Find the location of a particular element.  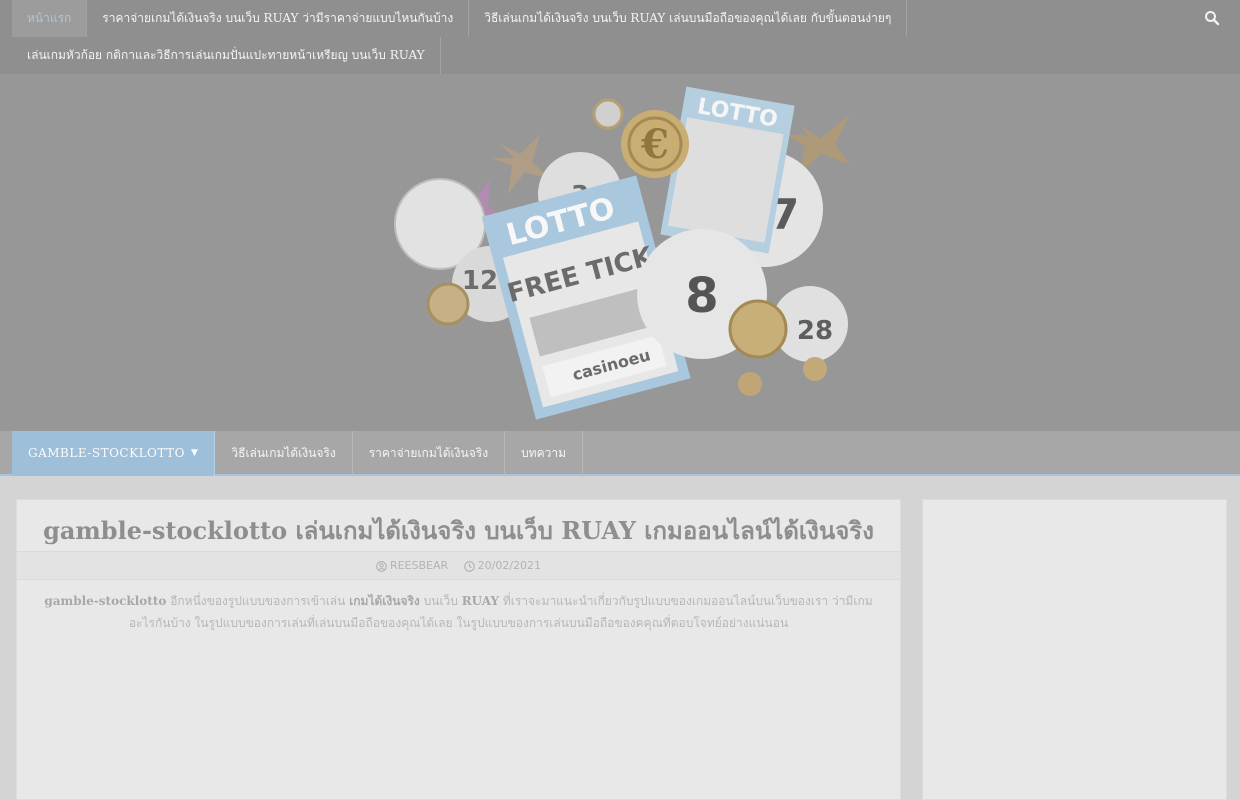

post-text: บนเว็บ is located at coordinates (440, 601).